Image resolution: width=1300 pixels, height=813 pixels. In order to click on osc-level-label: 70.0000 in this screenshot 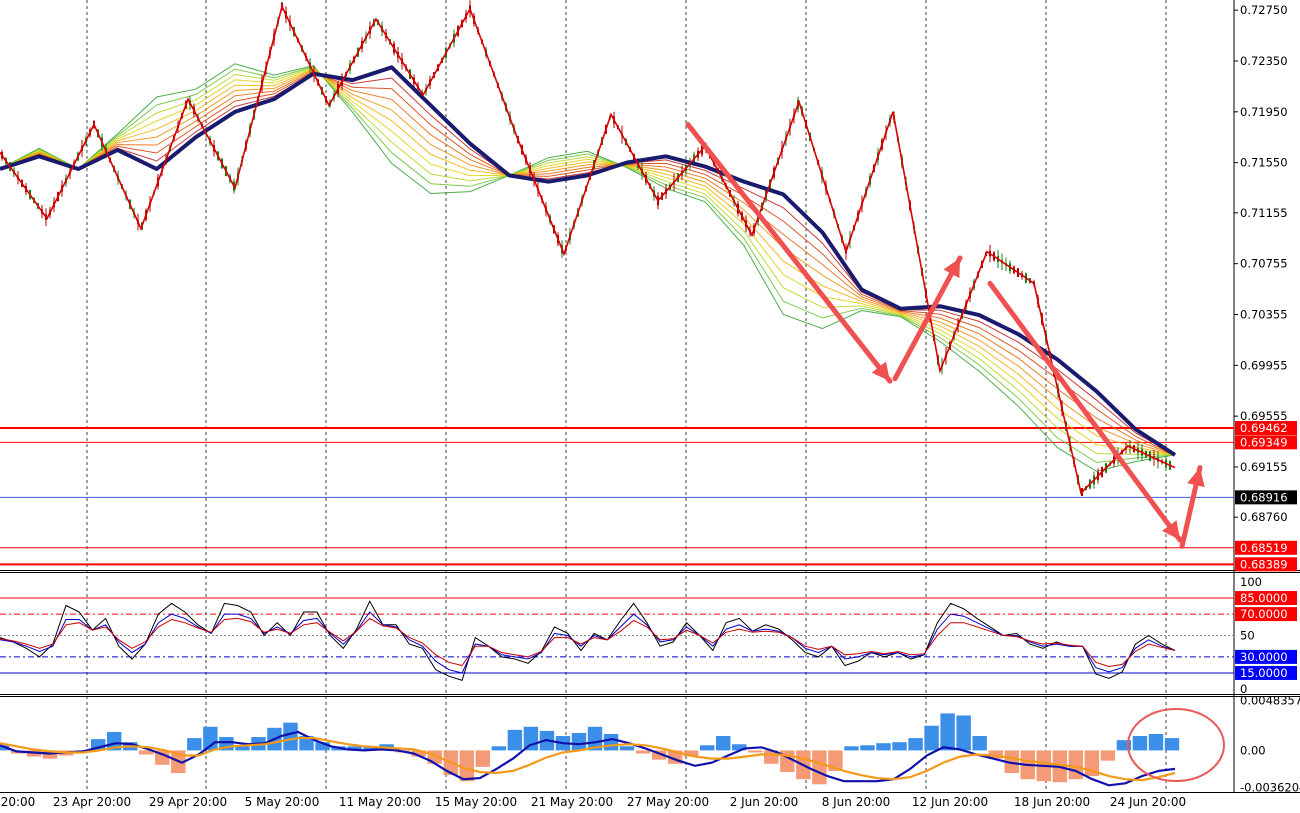, I will do `click(1264, 614)`.